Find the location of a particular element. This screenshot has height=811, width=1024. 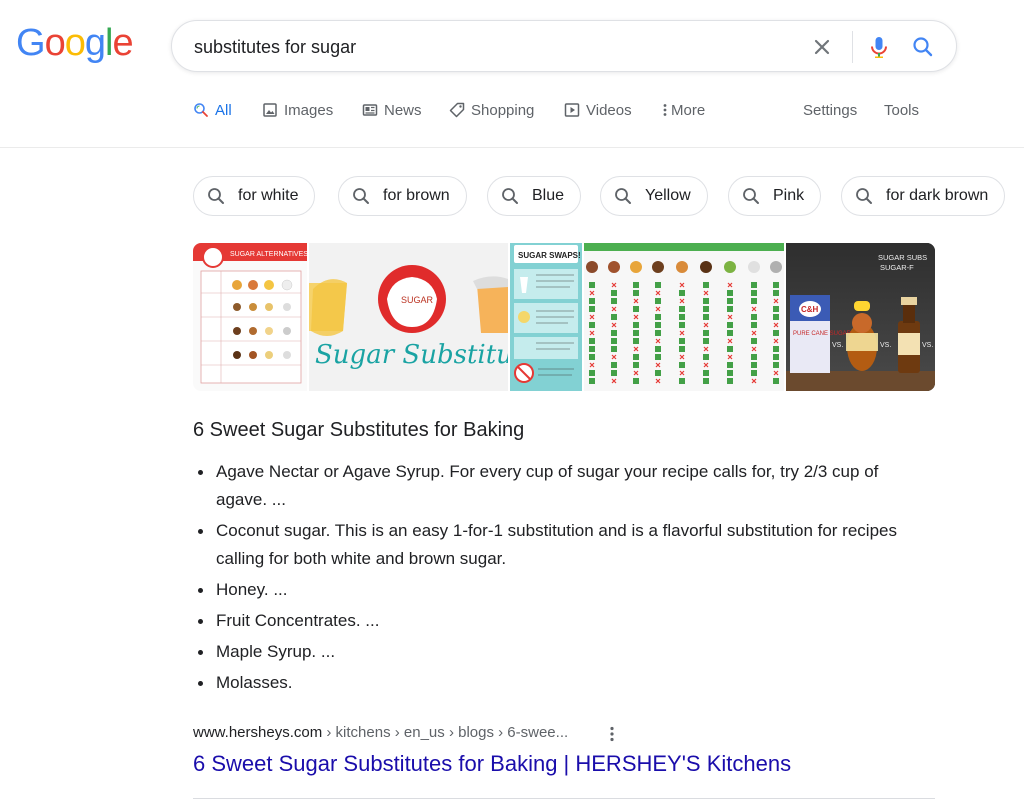

featured-snippet-title: 6 Sweet Sugar Substitutes for Baking is located at coordinates (359, 430).